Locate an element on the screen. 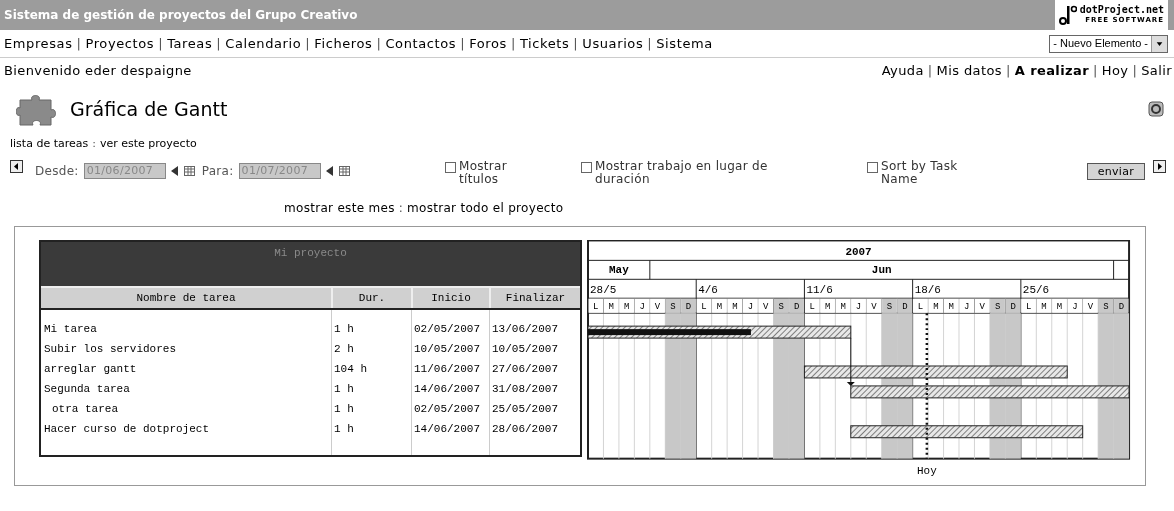 The image size is (1174, 511). table-cell-text: Hacer curso de dotproject is located at coordinates (127, 429).